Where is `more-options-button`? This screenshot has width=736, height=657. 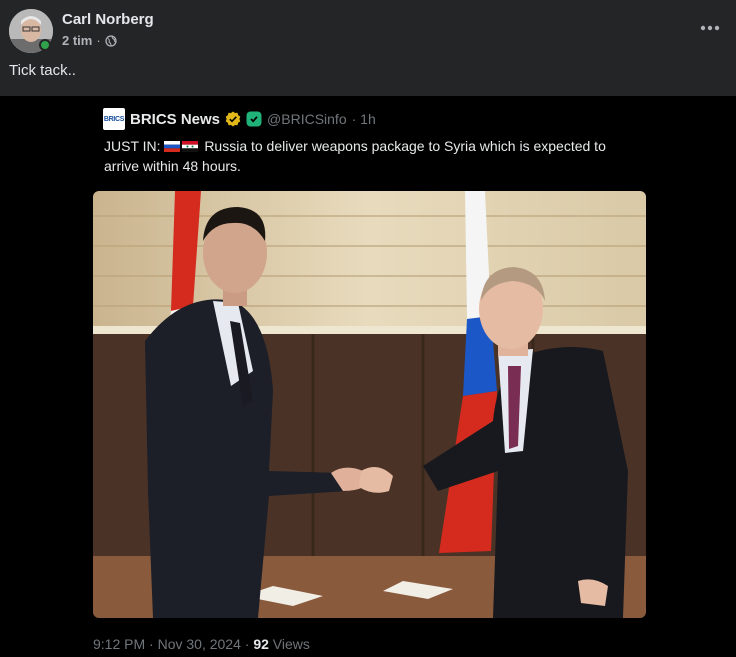 more-options-button is located at coordinates (710, 28).